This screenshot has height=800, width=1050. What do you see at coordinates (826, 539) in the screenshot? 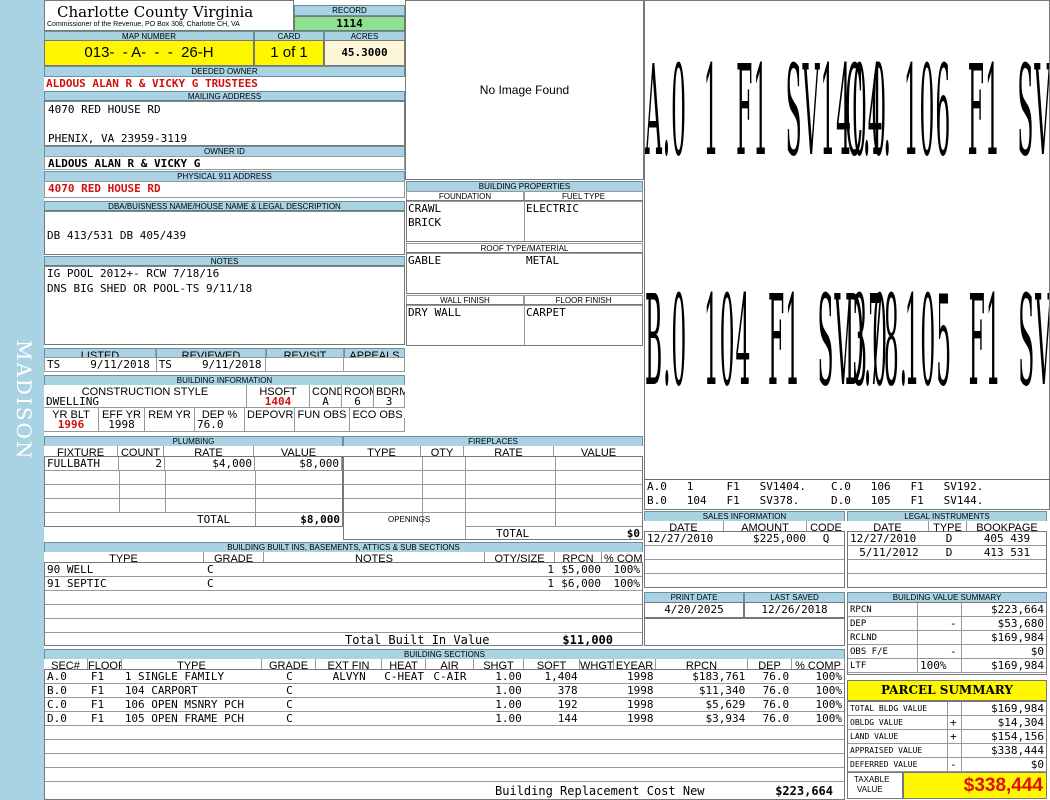
I see `sale-code: Q` at bounding box center [826, 539].